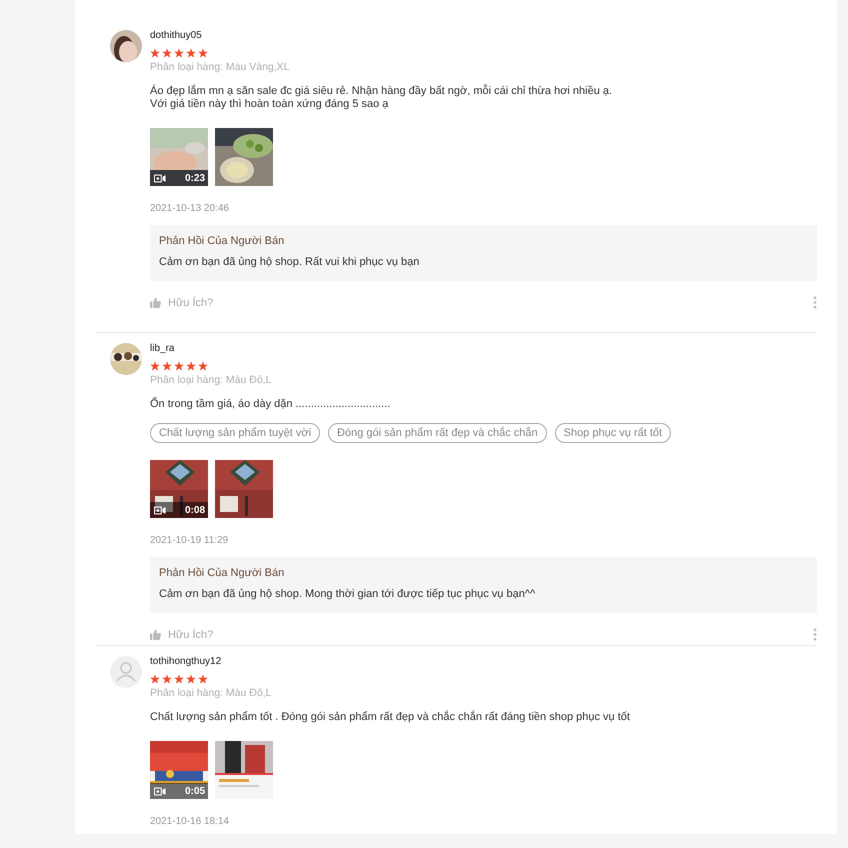 The width and height of the screenshot is (848, 848). What do you see at coordinates (613, 433) in the screenshot?
I see `review-tag: Shop phục vụ rất tốt` at bounding box center [613, 433].